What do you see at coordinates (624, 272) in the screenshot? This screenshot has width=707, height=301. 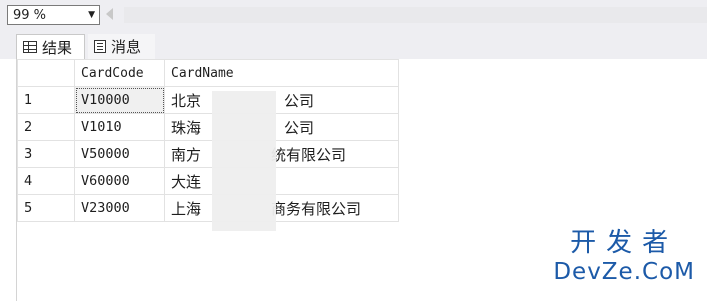 I see `watermark-en: DevZe.CoM` at bounding box center [624, 272].